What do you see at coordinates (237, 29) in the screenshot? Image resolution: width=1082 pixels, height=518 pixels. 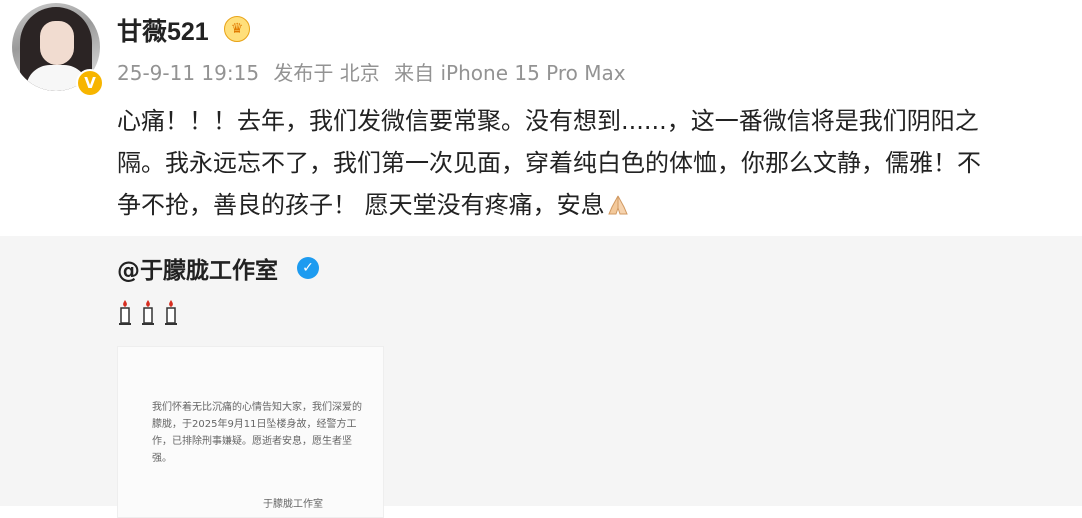 I see `crown-icon: ♛` at bounding box center [237, 29].